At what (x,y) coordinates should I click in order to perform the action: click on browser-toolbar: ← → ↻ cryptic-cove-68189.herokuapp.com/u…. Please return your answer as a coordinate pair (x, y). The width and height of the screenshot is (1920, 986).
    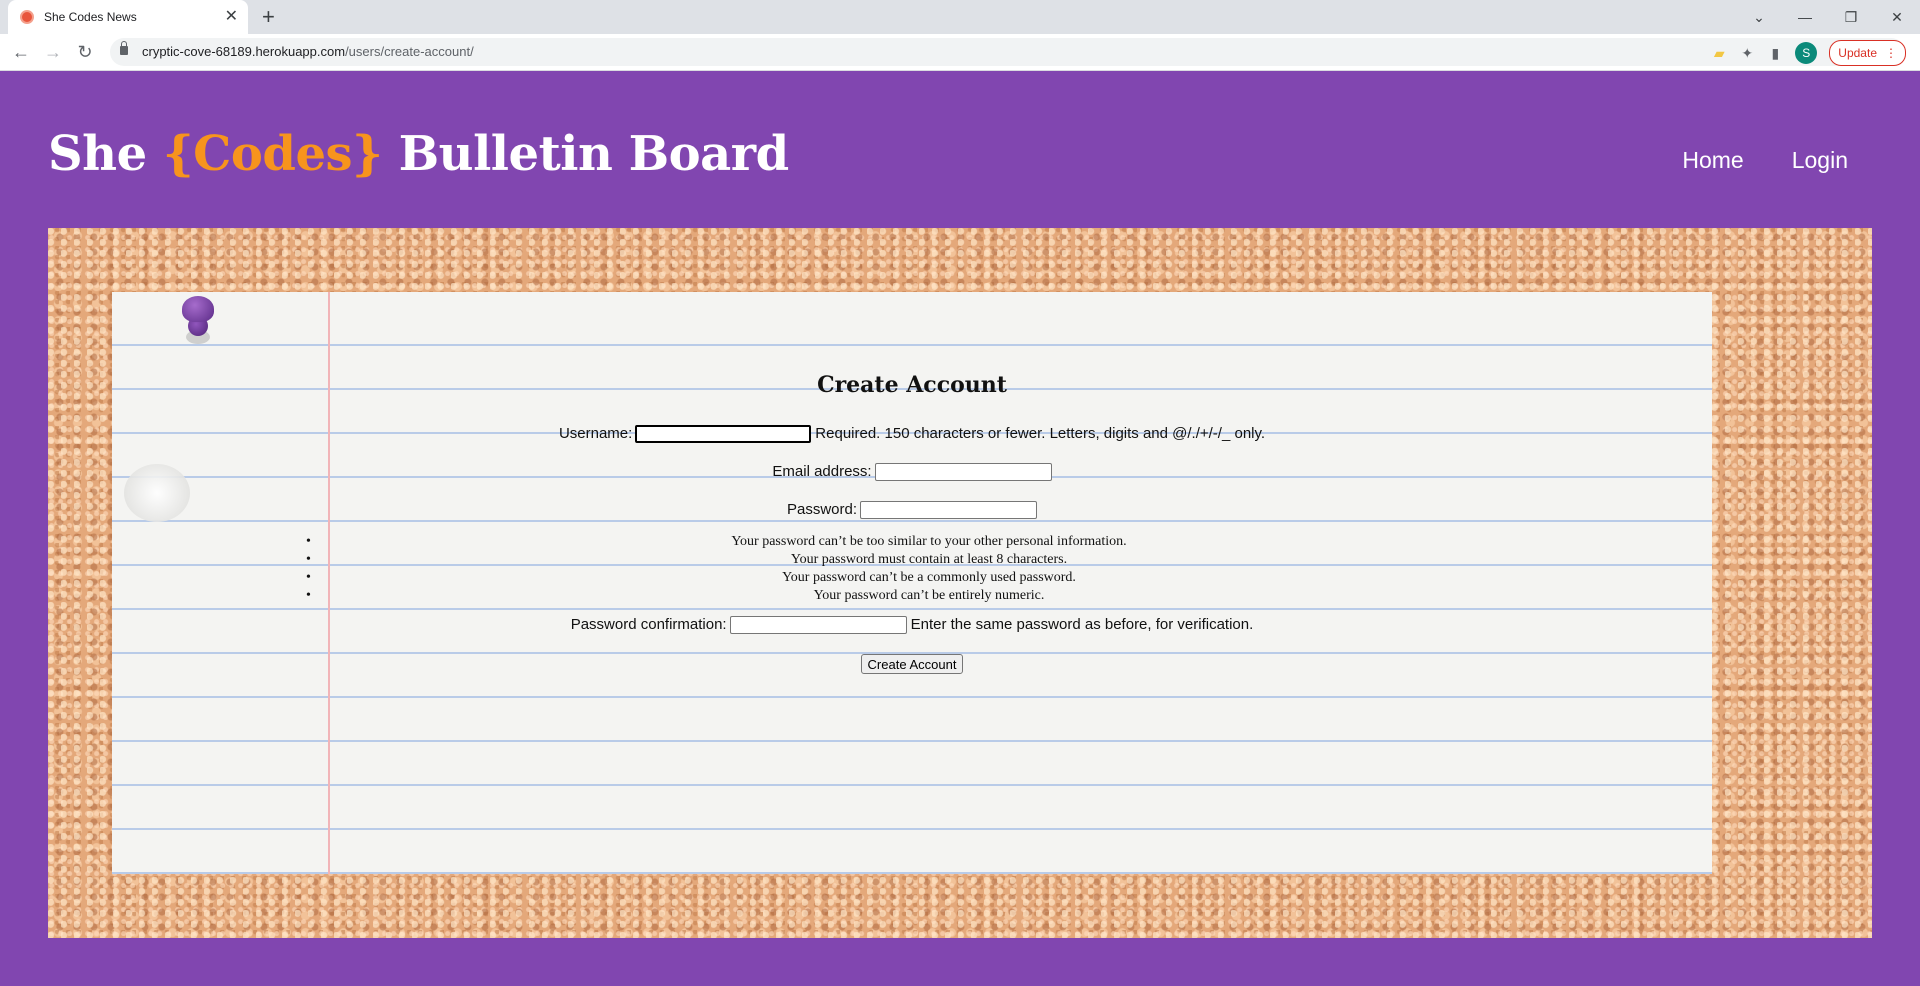
    Looking at the image, I should click on (960, 52).